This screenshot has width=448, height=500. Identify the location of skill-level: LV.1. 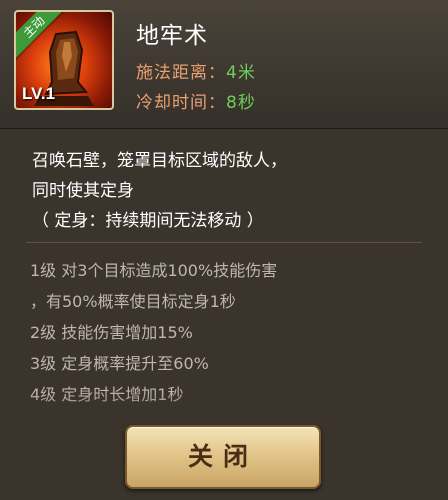
(39, 93).